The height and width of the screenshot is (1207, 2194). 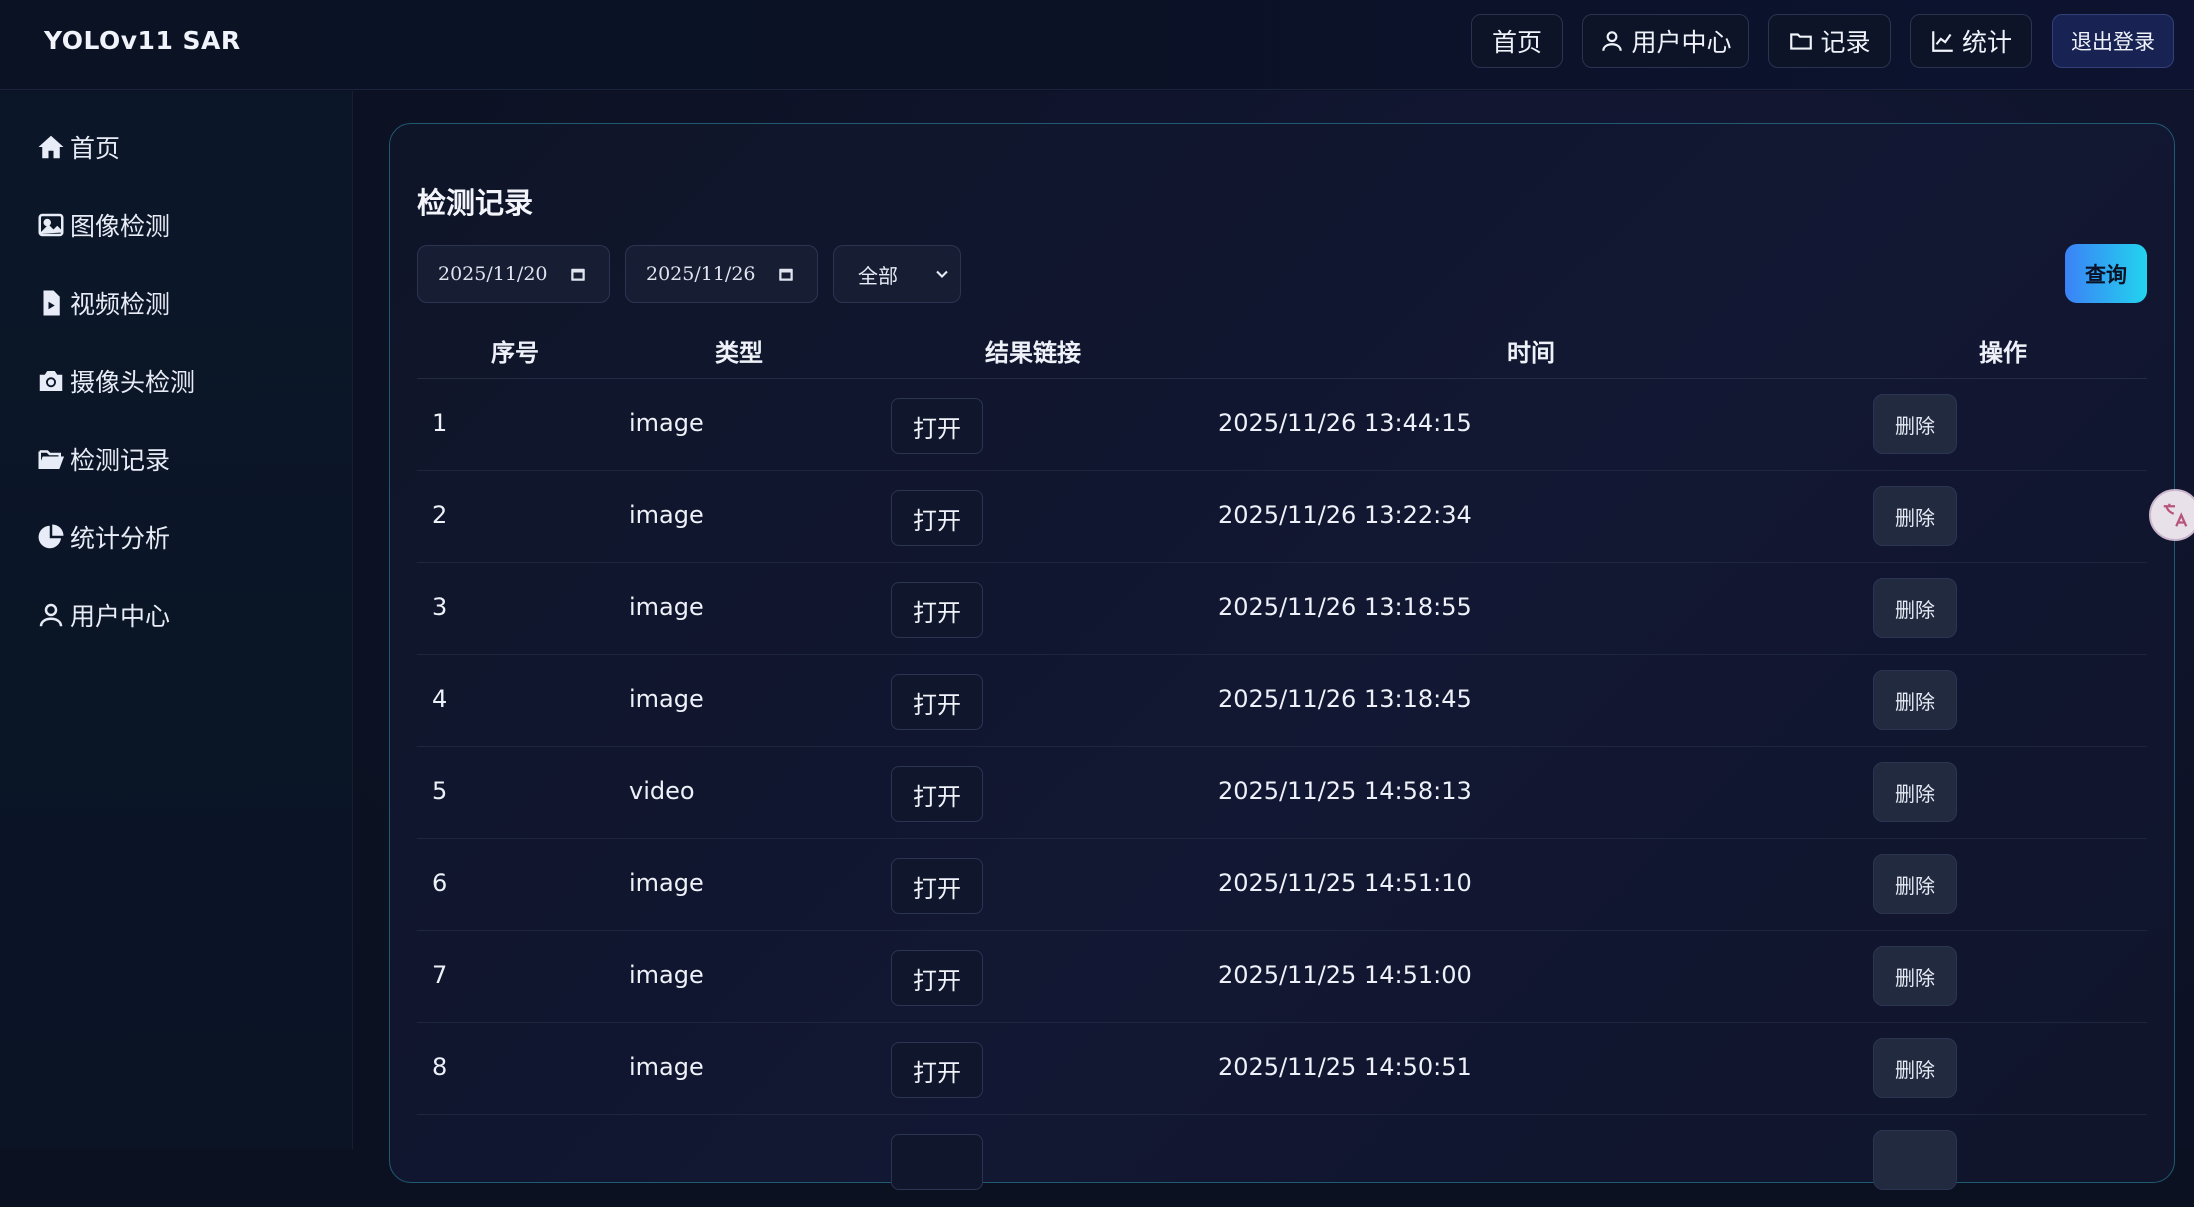 I want to click on sidebar-item-label: 用户中心, so click(x=120, y=616).